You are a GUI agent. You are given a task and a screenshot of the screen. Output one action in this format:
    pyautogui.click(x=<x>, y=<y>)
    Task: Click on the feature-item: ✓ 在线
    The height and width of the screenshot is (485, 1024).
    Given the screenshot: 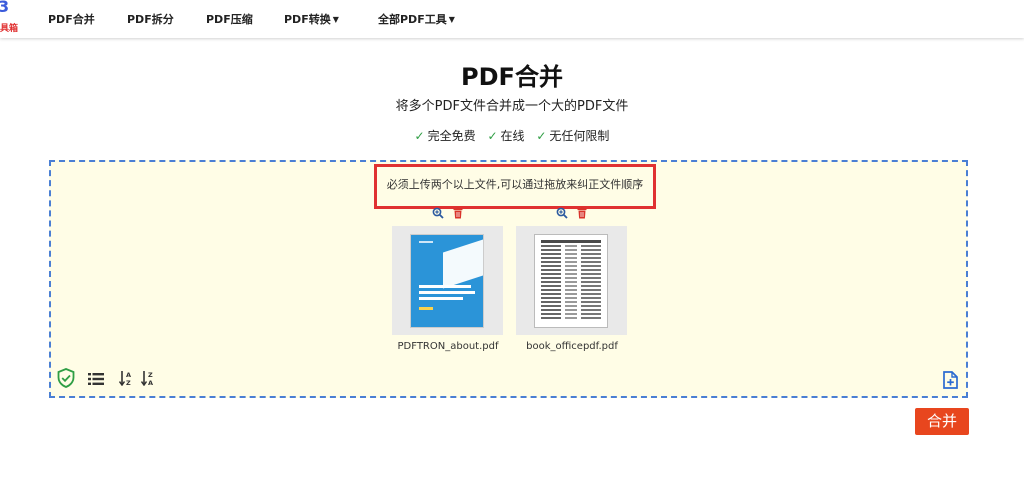 What is the action you would take?
    pyautogui.click(x=505, y=136)
    